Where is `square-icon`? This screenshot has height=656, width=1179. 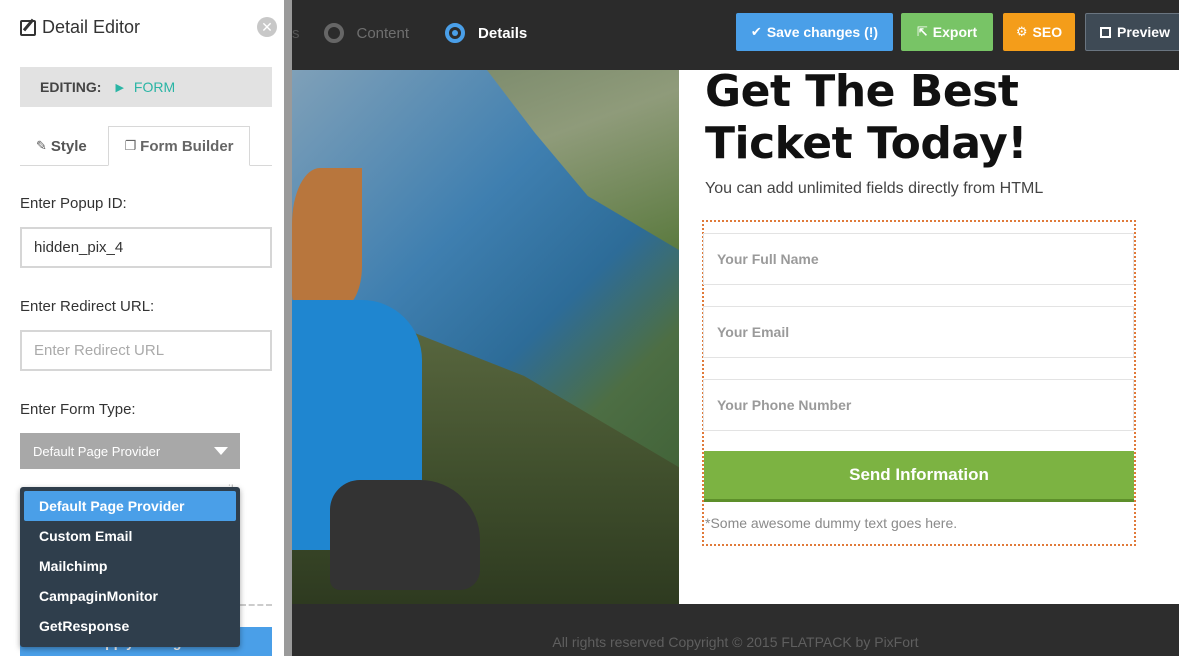 square-icon is located at coordinates (1106, 32).